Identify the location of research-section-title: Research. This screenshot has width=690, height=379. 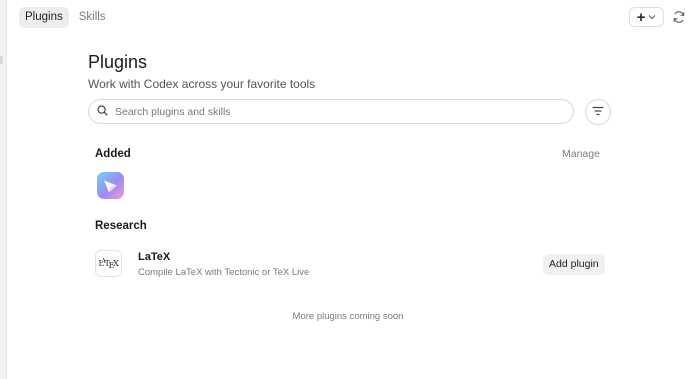
(121, 226).